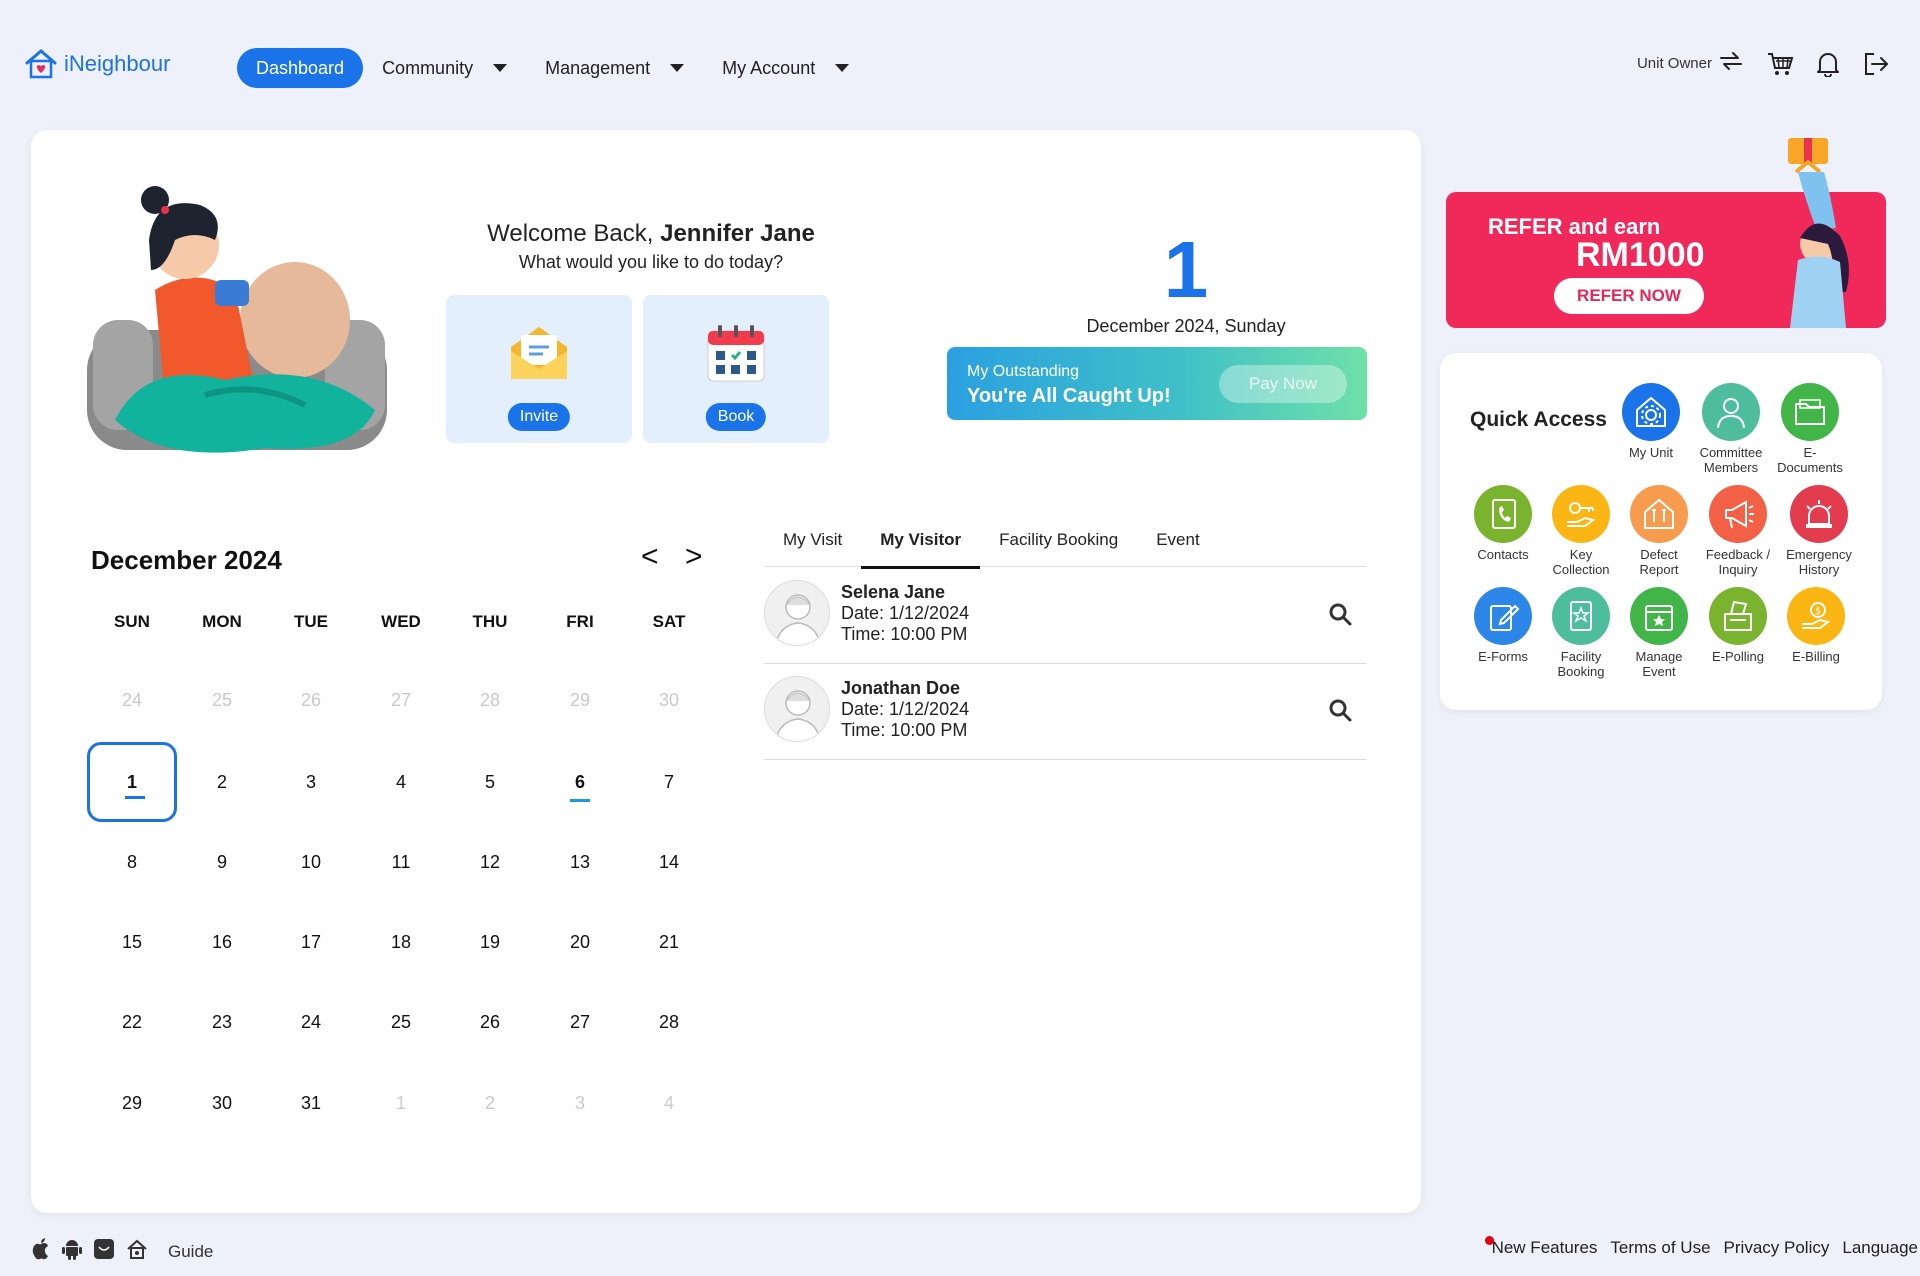 This screenshot has height=1276, width=1920. I want to click on cart-icon, so click(1780, 64).